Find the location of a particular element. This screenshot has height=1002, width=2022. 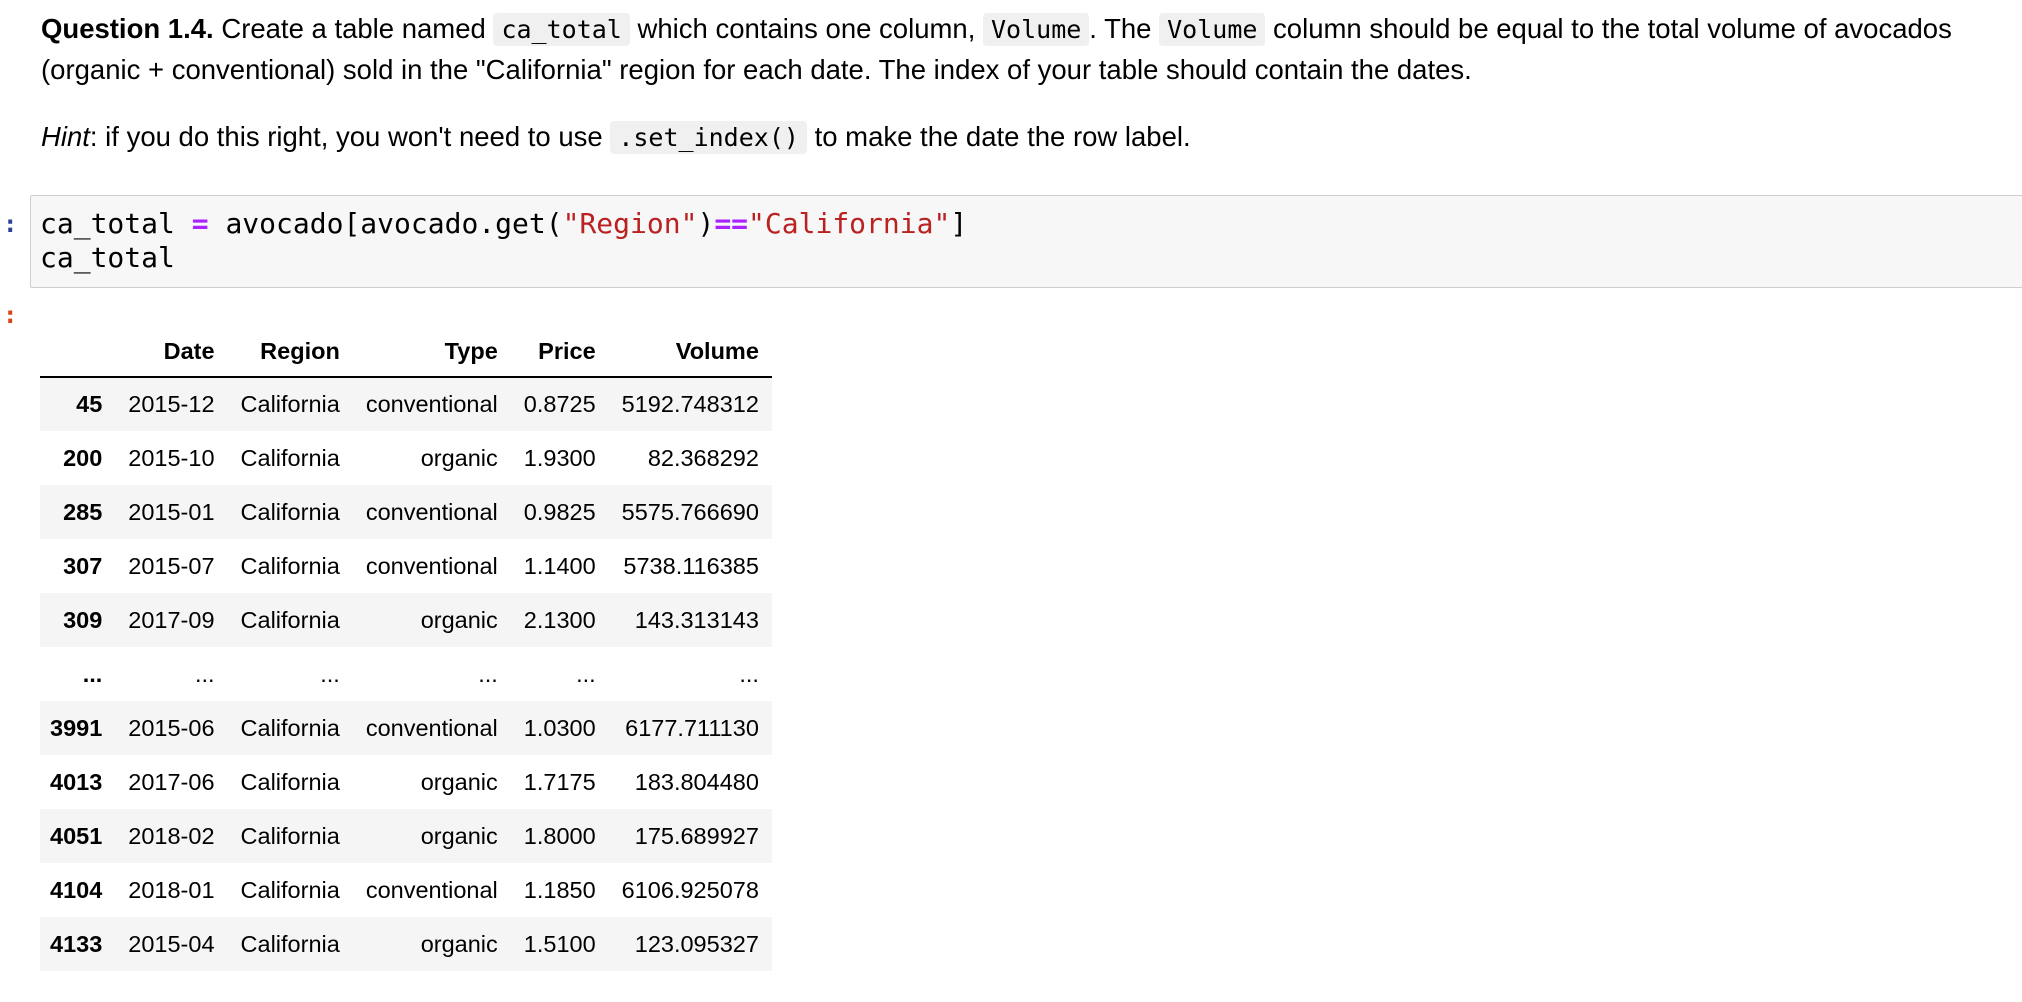

code-token-var: ca_total is located at coordinates (107, 223).